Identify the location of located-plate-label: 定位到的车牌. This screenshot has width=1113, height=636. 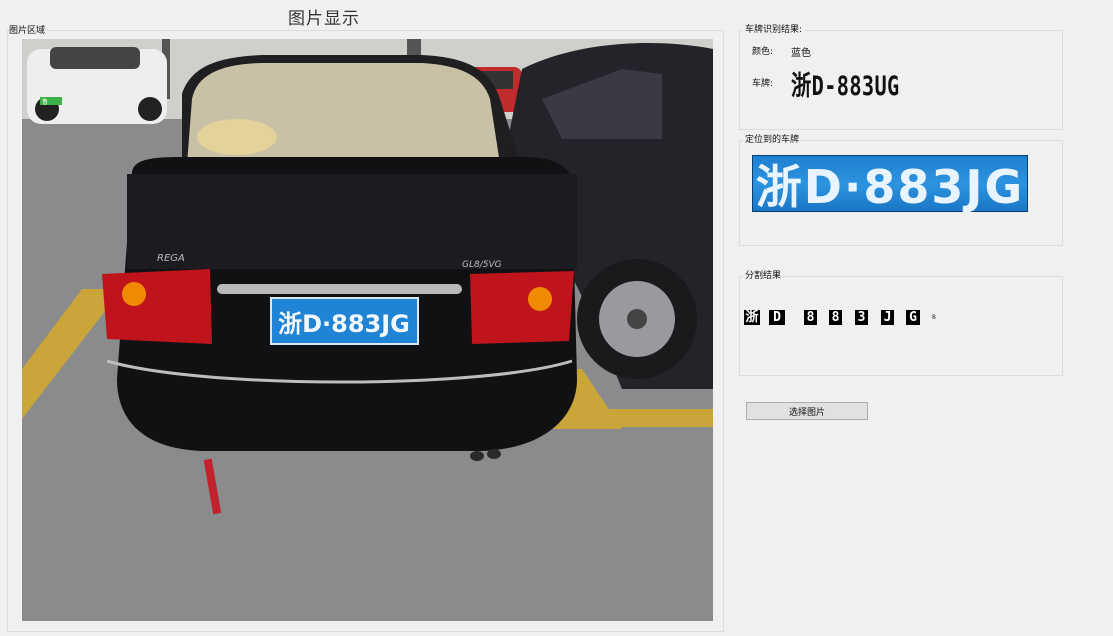
(772, 140).